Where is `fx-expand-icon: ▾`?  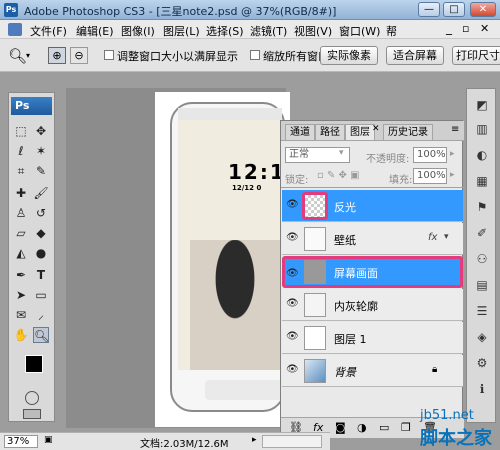 fx-expand-icon: ▾ is located at coordinates (446, 237).